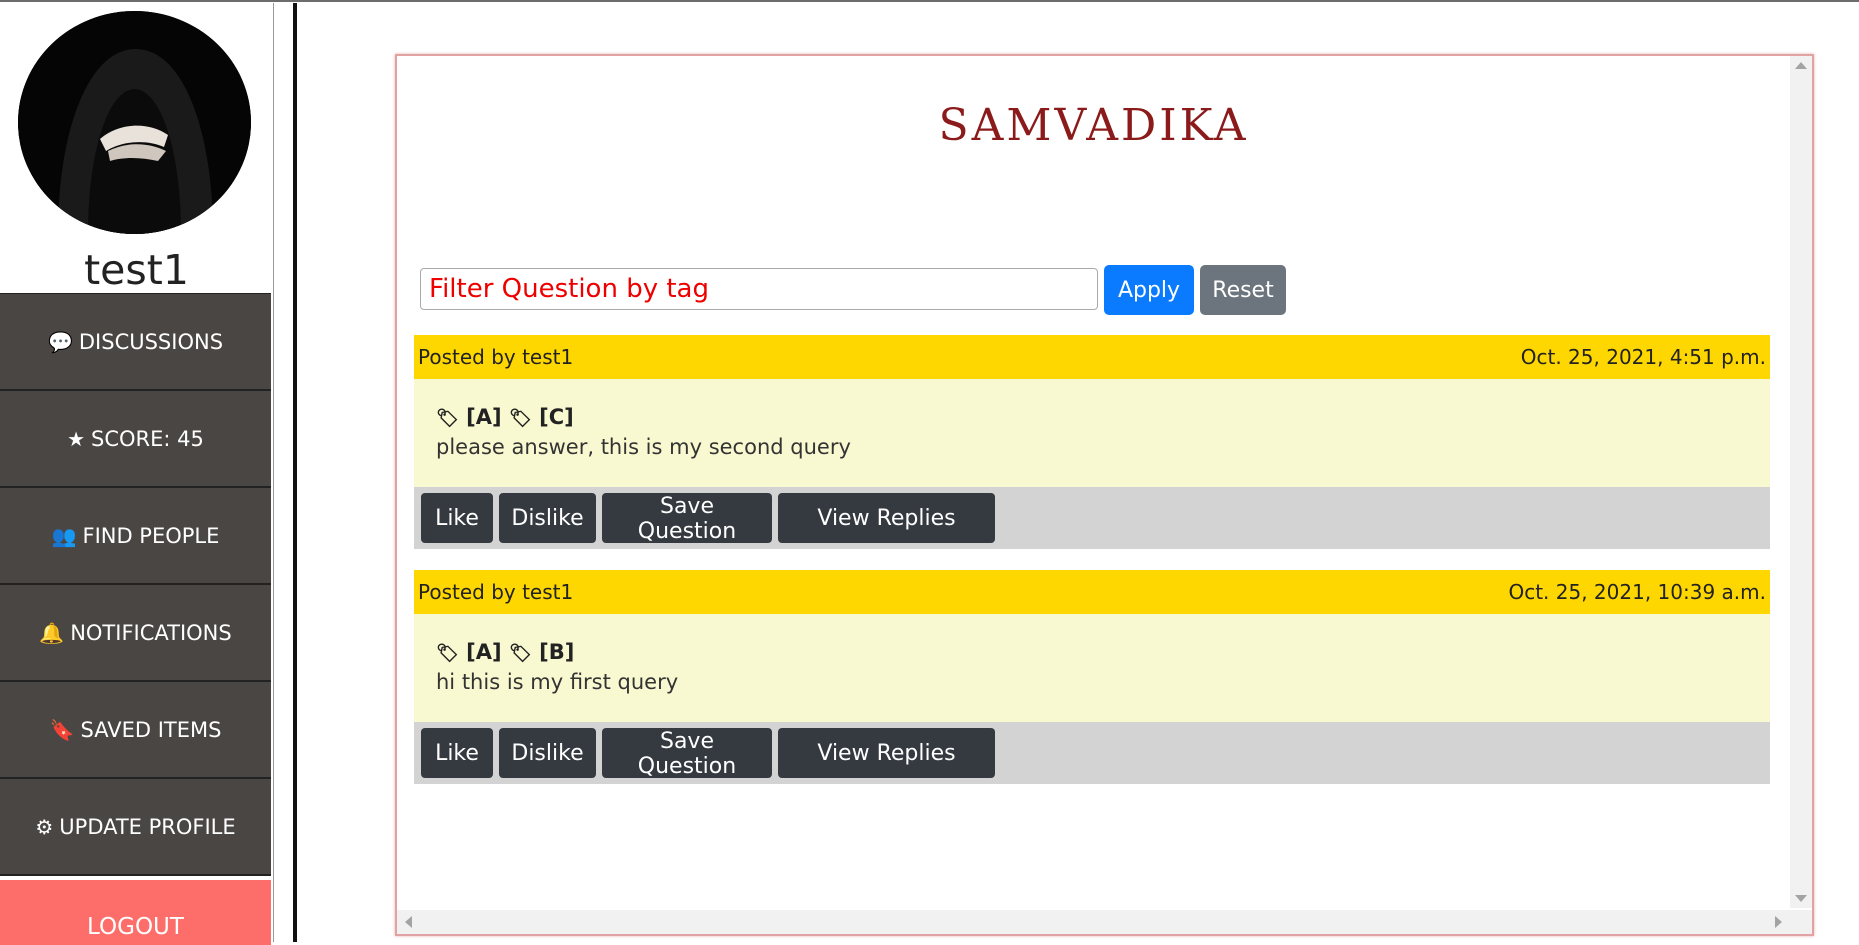 The height and width of the screenshot is (945, 1859). I want to click on nav-label: SAVED ITEMS, so click(151, 729).